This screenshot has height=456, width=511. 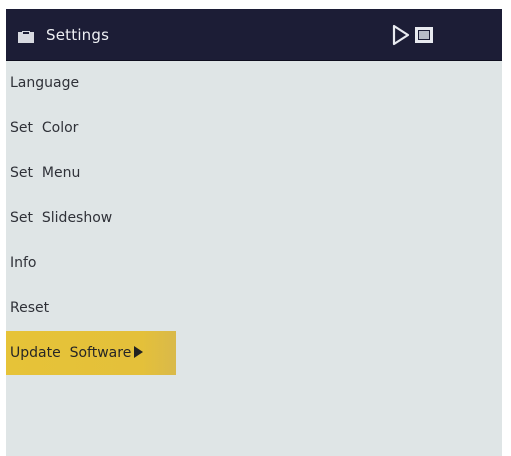 I want to click on display-icon, so click(x=424, y=35).